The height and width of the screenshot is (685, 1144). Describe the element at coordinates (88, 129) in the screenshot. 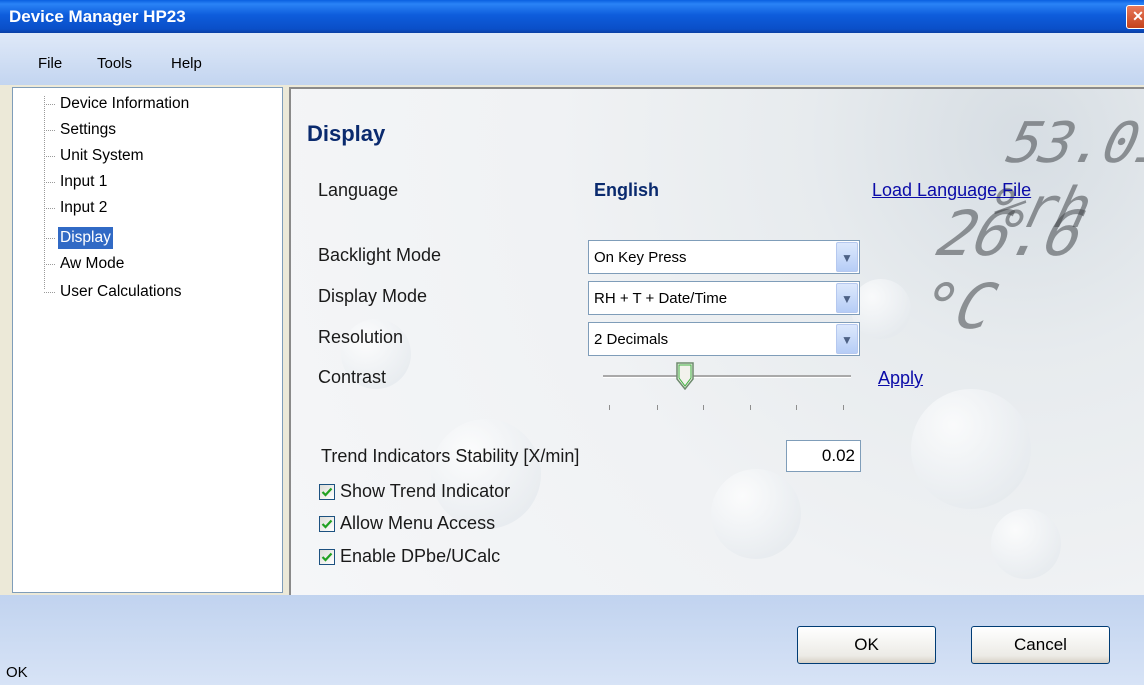

I see `tree-item-label: Settings` at that location.